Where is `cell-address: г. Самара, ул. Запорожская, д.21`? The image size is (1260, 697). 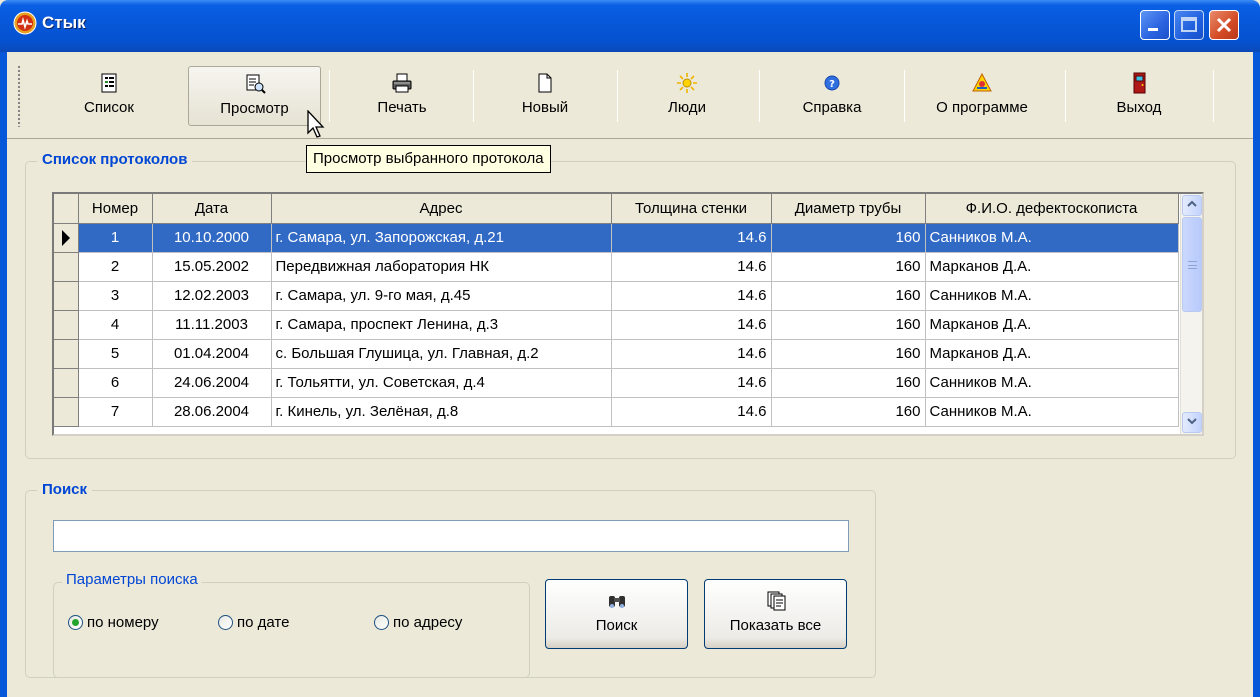
cell-address: г. Самара, ул. Запорожская, д.21 is located at coordinates (441, 238).